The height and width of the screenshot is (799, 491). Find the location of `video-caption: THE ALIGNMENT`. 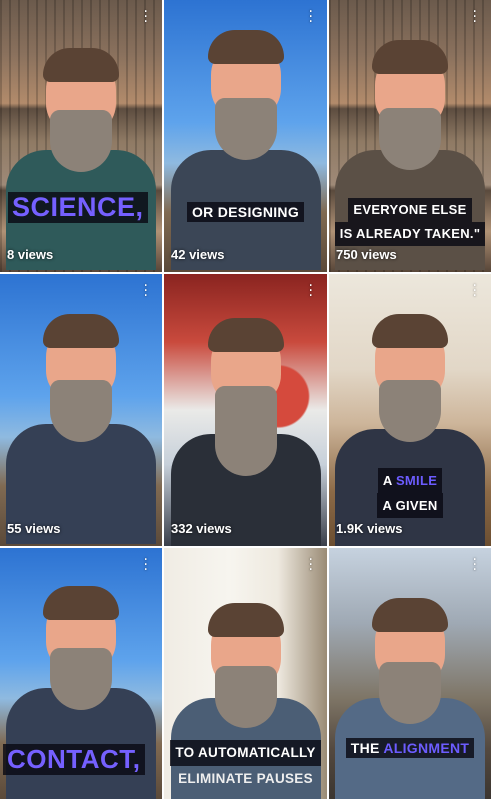

video-caption: THE ALIGNMENT is located at coordinates (410, 748).